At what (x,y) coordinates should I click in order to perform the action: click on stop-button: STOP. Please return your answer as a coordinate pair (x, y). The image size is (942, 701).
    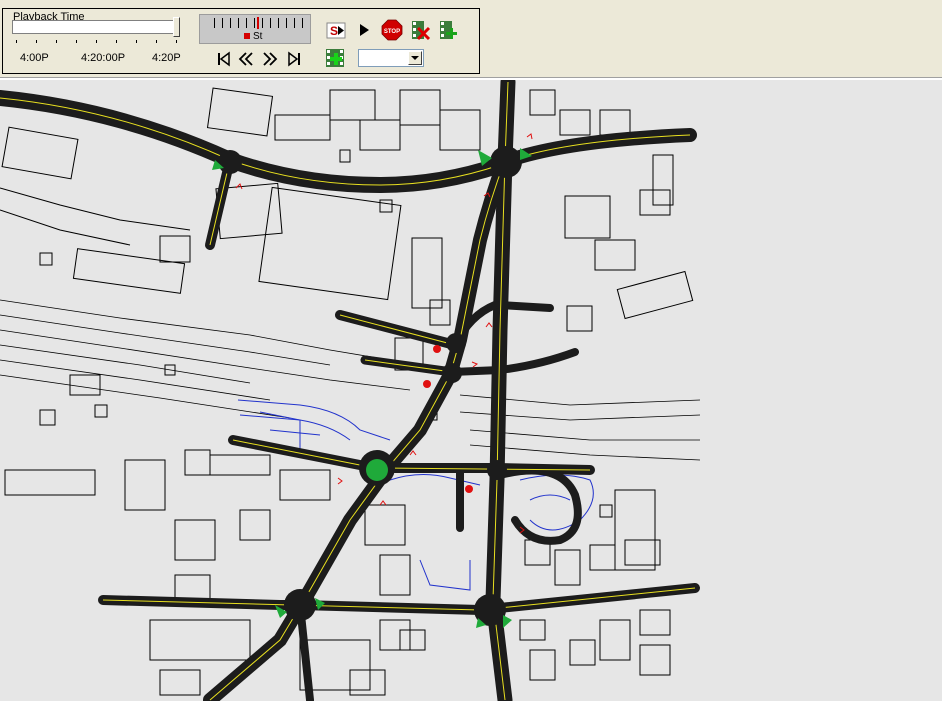
    Looking at the image, I should click on (392, 30).